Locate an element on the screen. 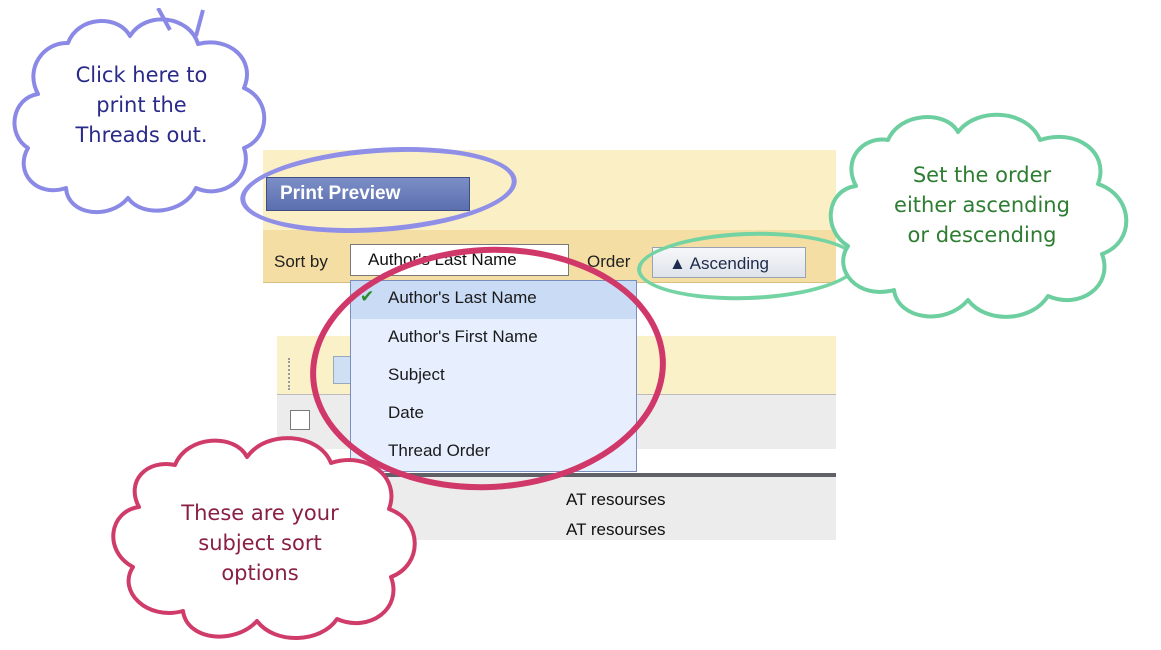 This screenshot has height=650, width=1161. sort-callout-text: These are your subject sort options is located at coordinates (260, 543).